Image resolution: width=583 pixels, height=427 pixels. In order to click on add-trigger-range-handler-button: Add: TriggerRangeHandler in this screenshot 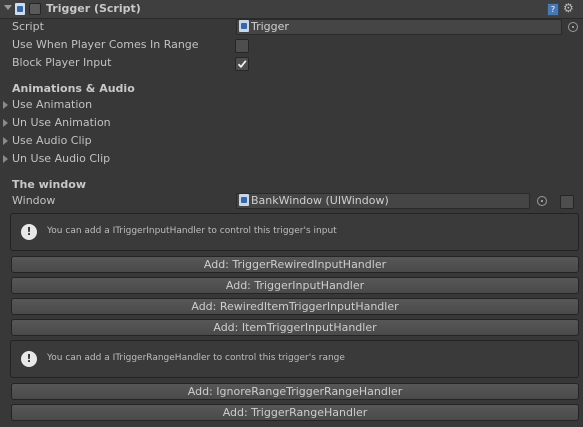, I will do `click(295, 412)`.